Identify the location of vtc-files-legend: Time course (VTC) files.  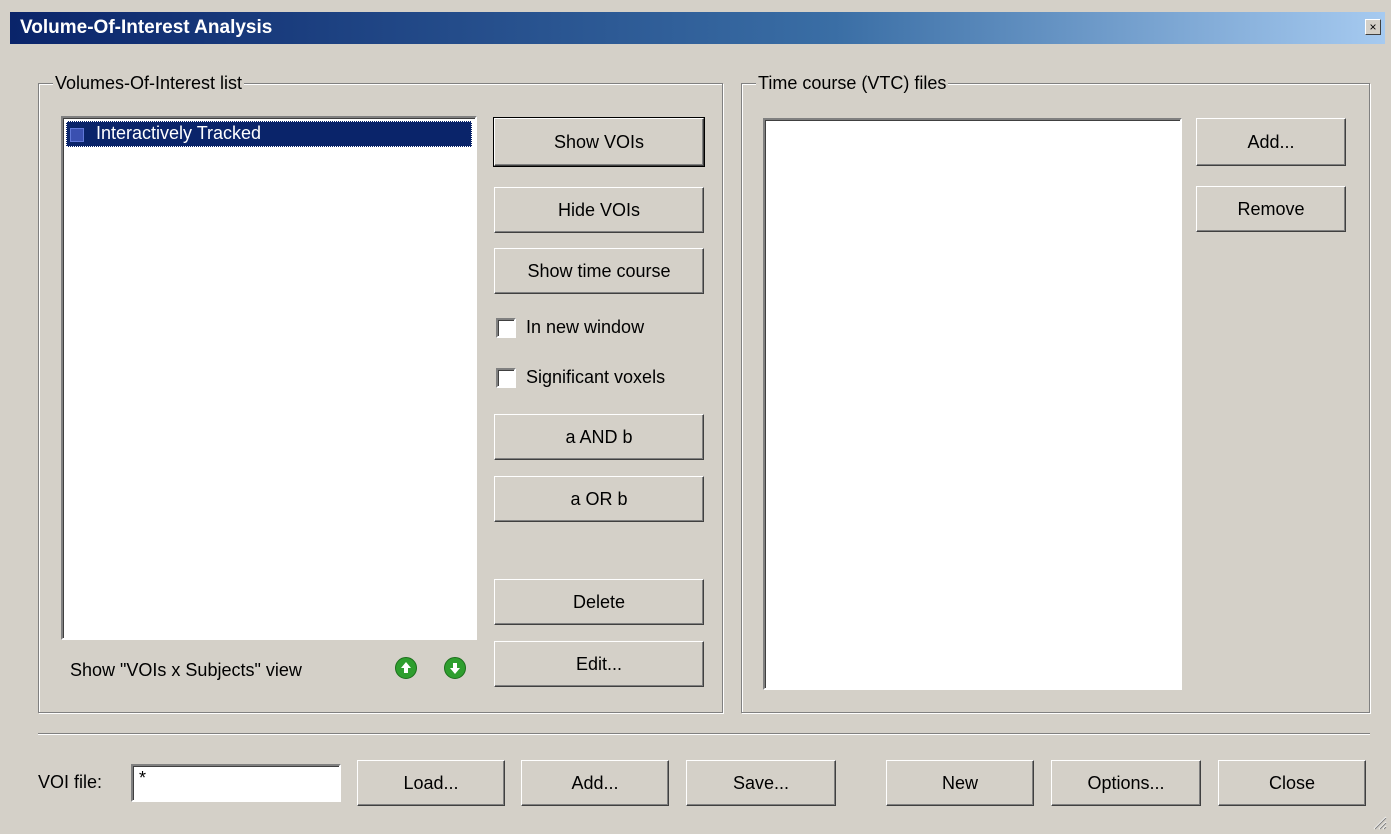
(852, 83).